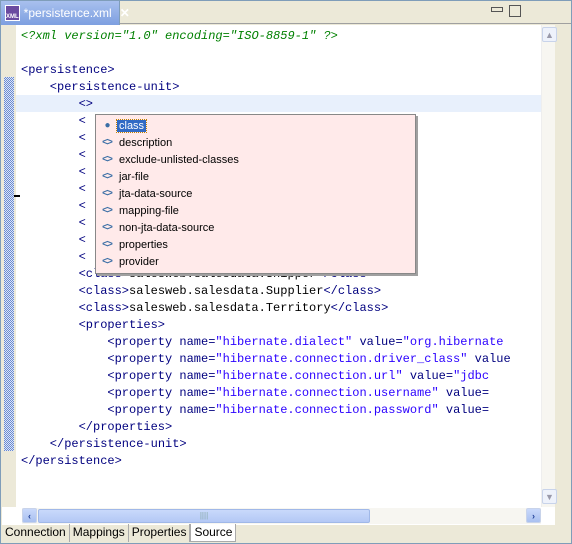  What do you see at coordinates (143, 244) in the screenshot?
I see `autocomplete-item-label: properties` at bounding box center [143, 244].